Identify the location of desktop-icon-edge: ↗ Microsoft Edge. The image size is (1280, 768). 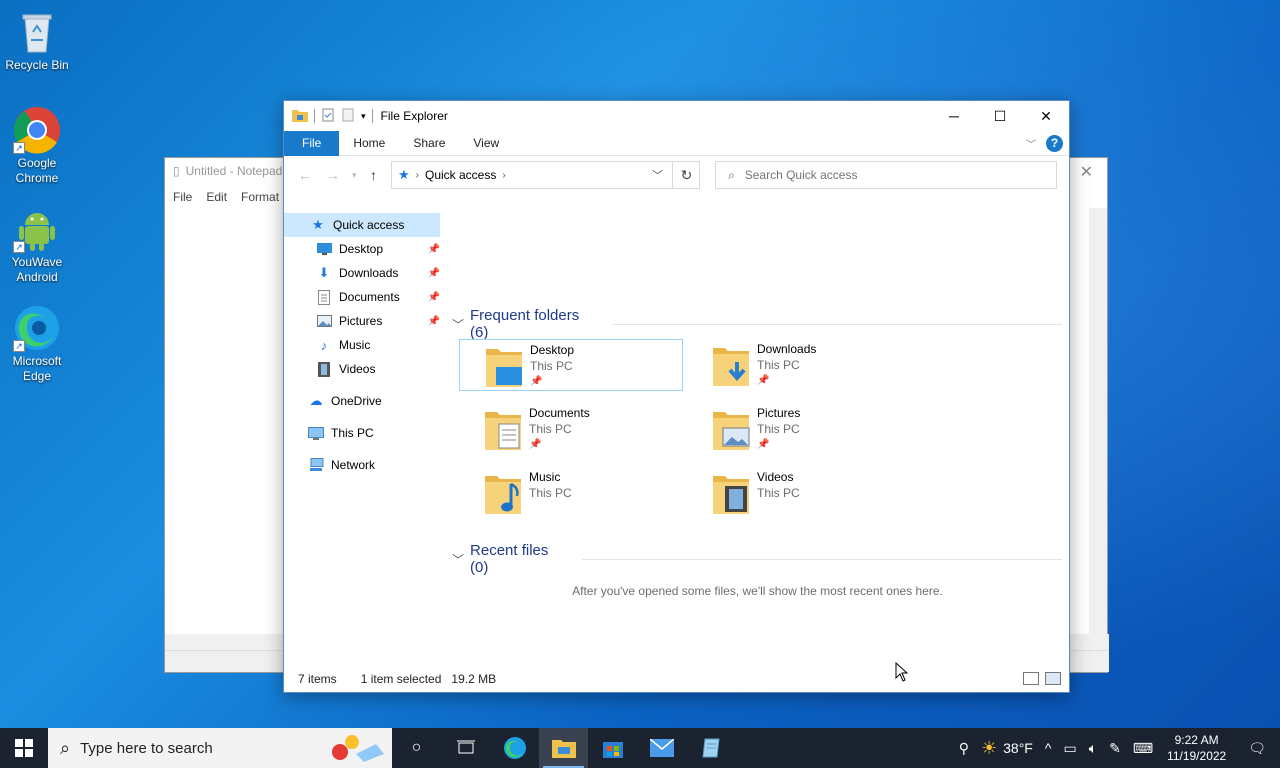
(37, 344).